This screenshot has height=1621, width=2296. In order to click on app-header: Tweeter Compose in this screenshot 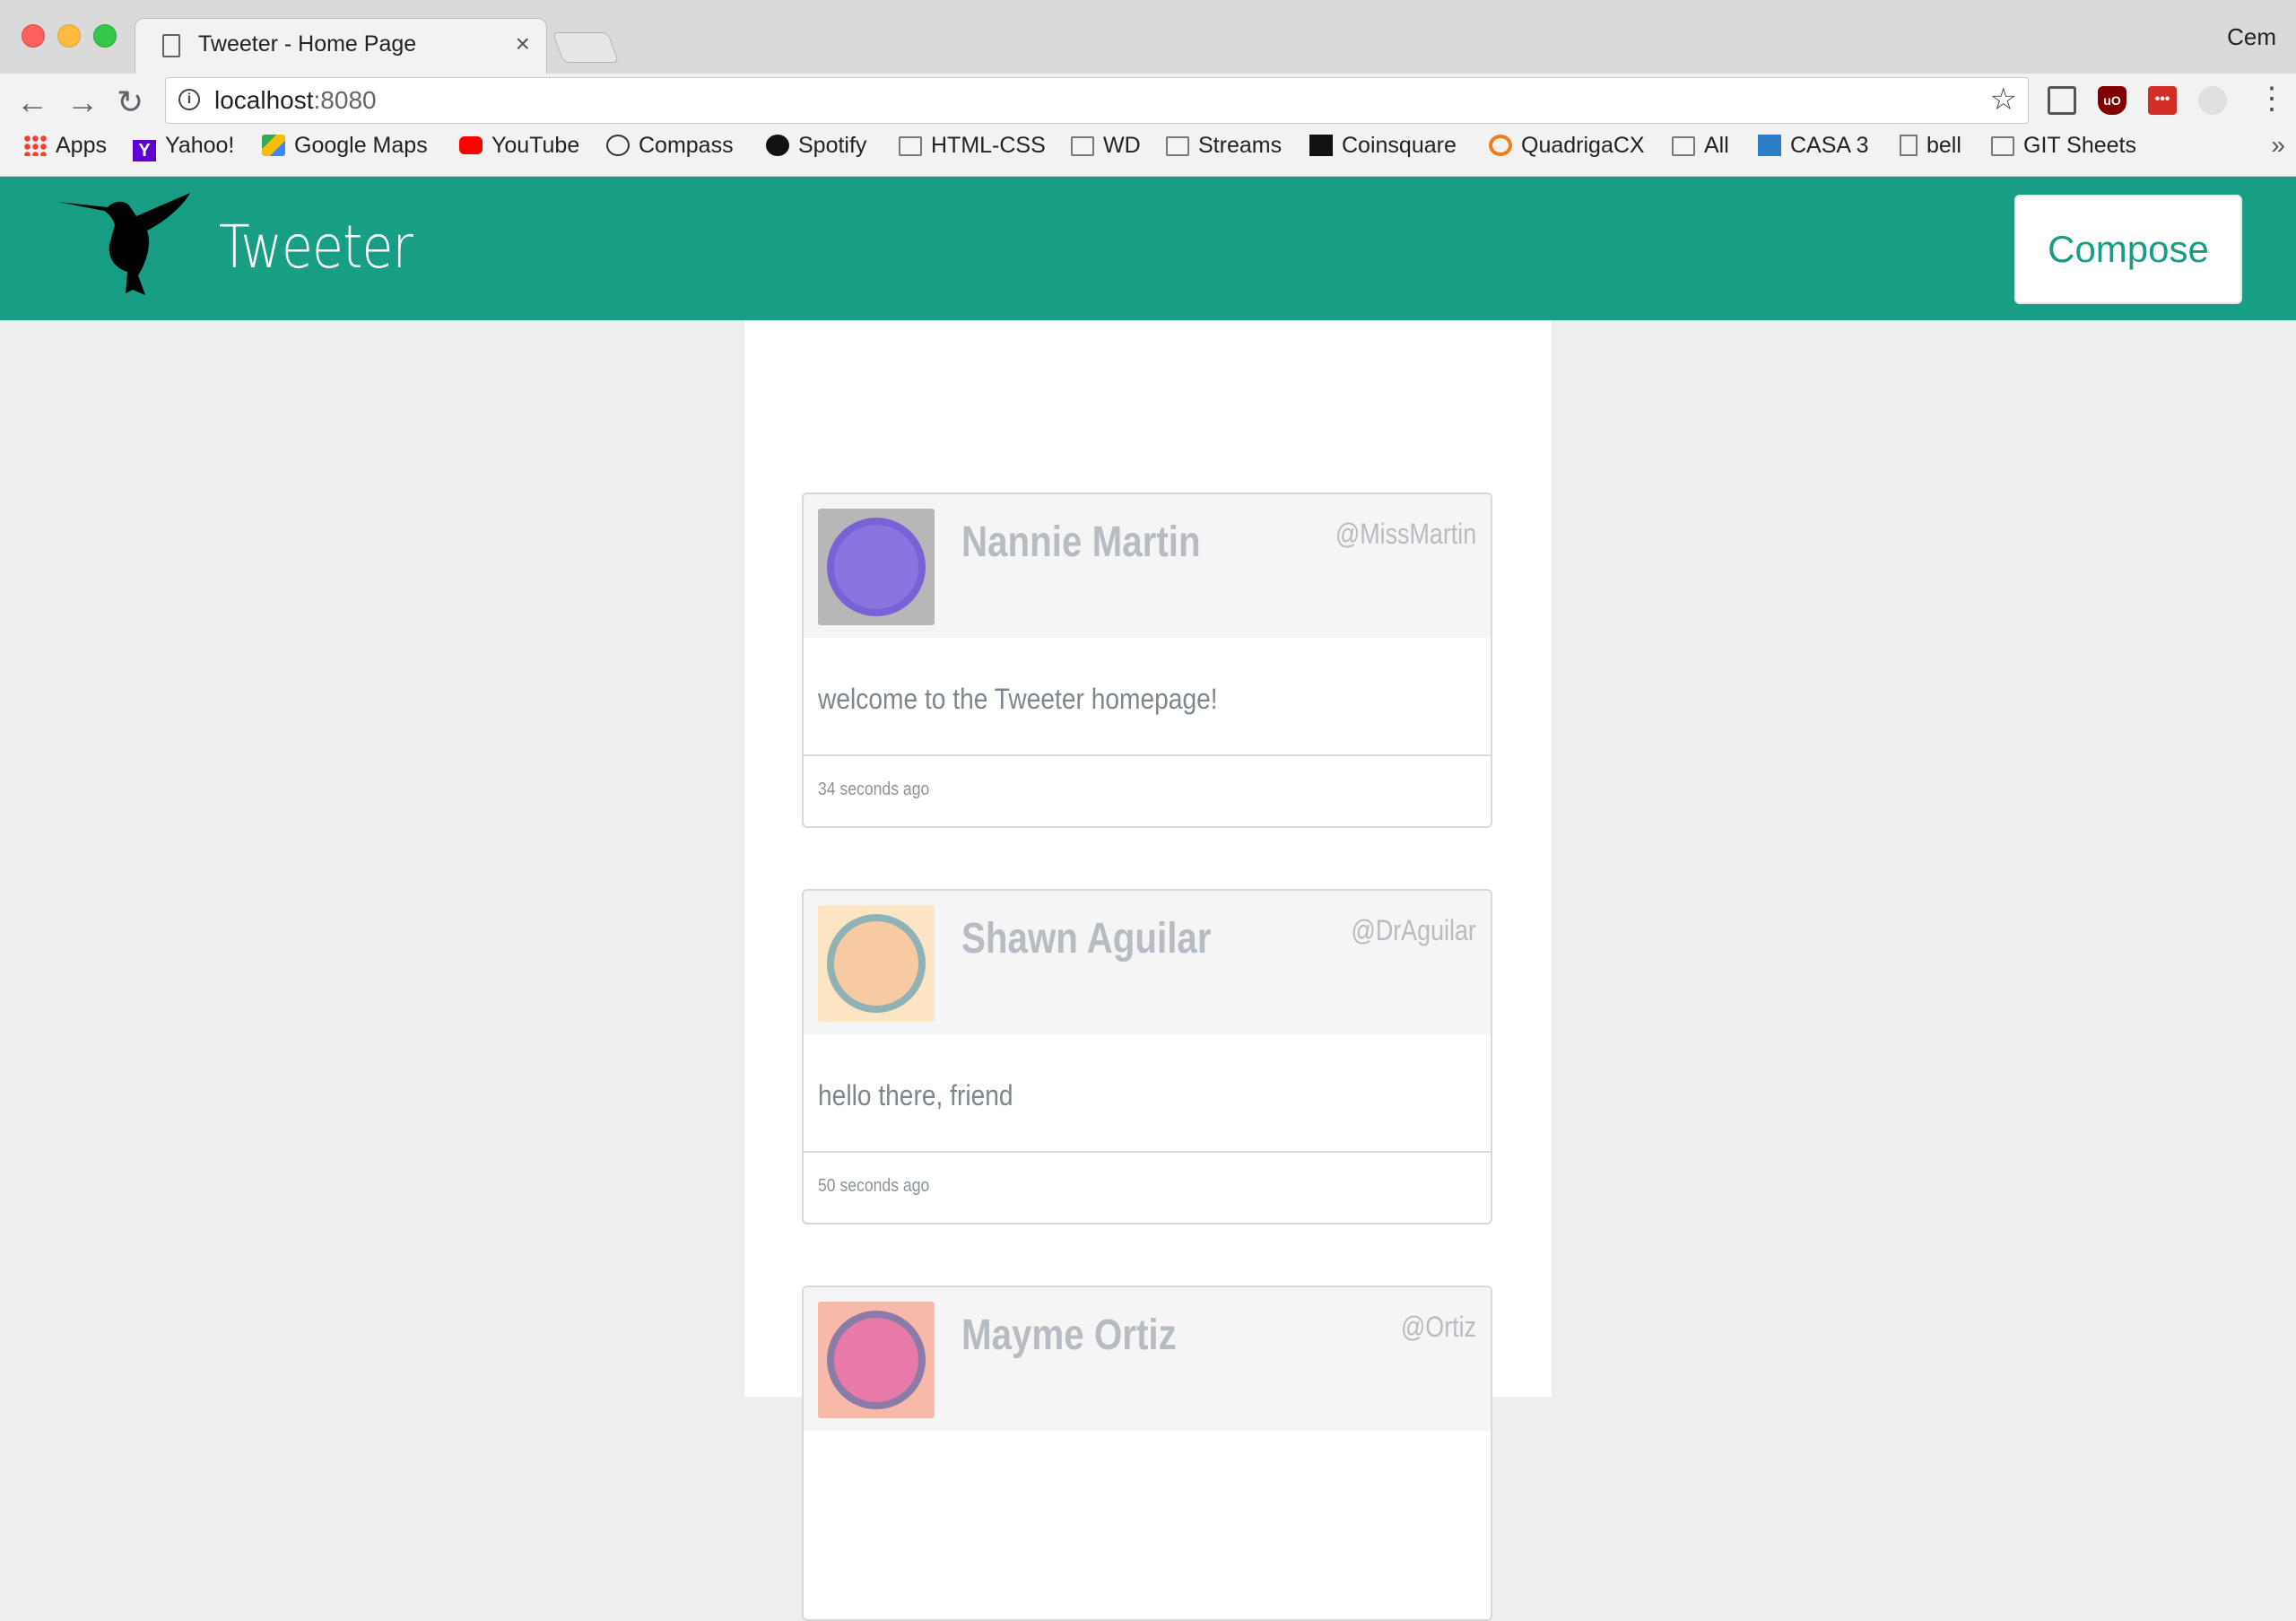, I will do `click(1148, 248)`.